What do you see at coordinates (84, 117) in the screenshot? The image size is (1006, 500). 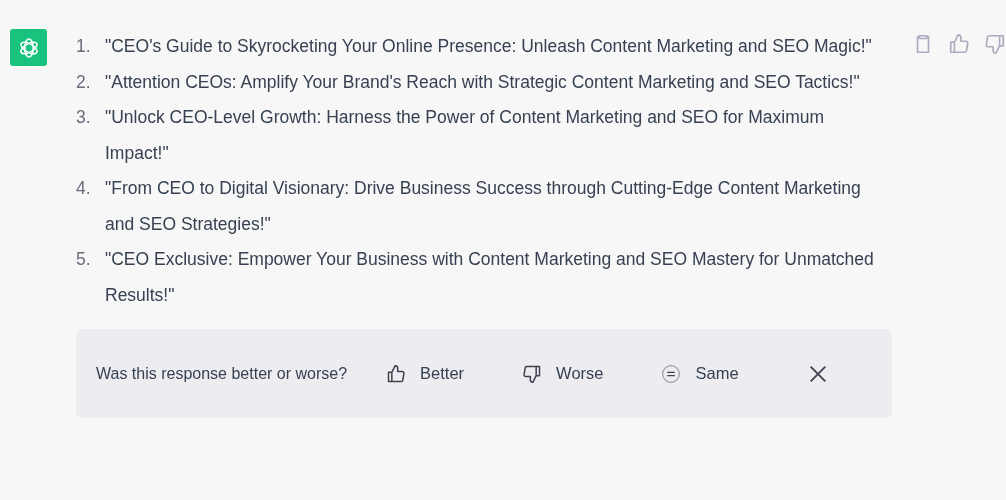 I see `list-number: 3.` at bounding box center [84, 117].